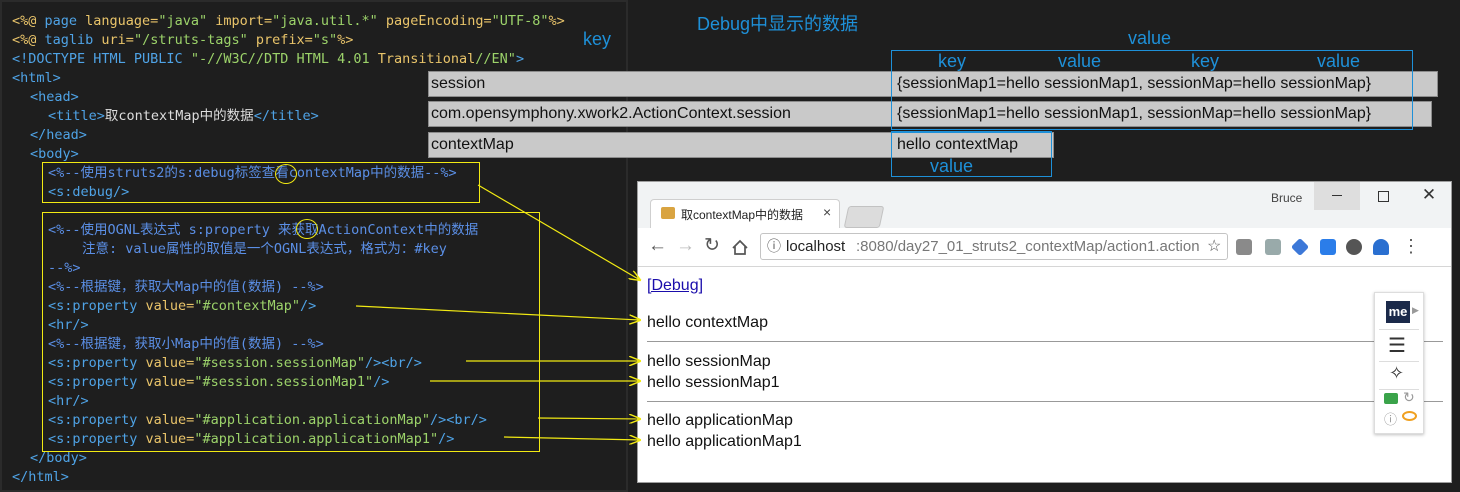 This screenshot has width=1460, height=492. I want to click on arrow-debug, so click(558, 232).